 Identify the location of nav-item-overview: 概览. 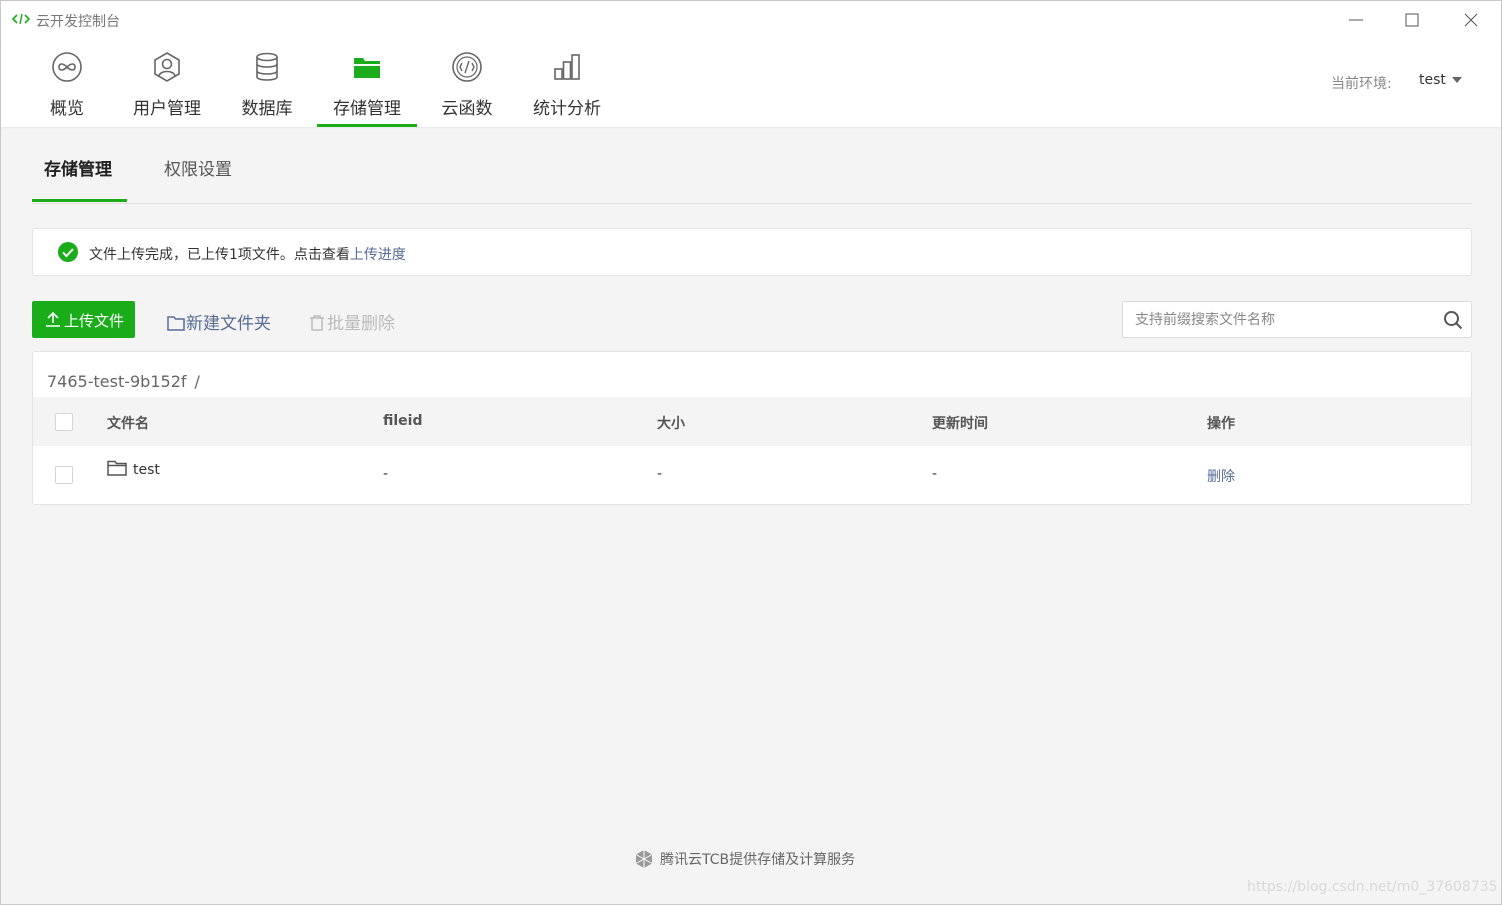
(67, 84).